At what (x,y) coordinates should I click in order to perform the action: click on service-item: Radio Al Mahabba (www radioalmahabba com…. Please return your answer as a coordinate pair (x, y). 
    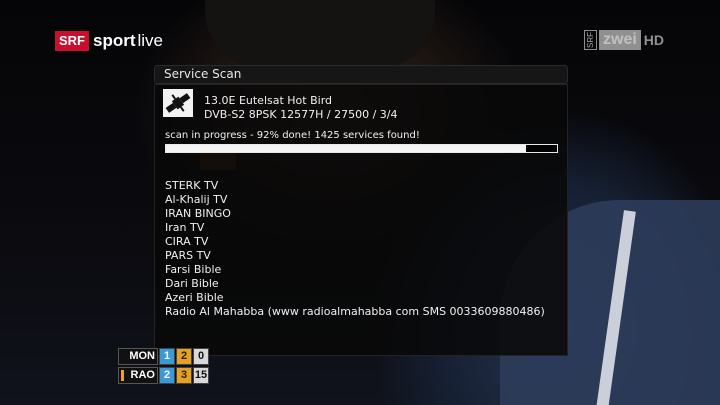
    Looking at the image, I should click on (355, 311).